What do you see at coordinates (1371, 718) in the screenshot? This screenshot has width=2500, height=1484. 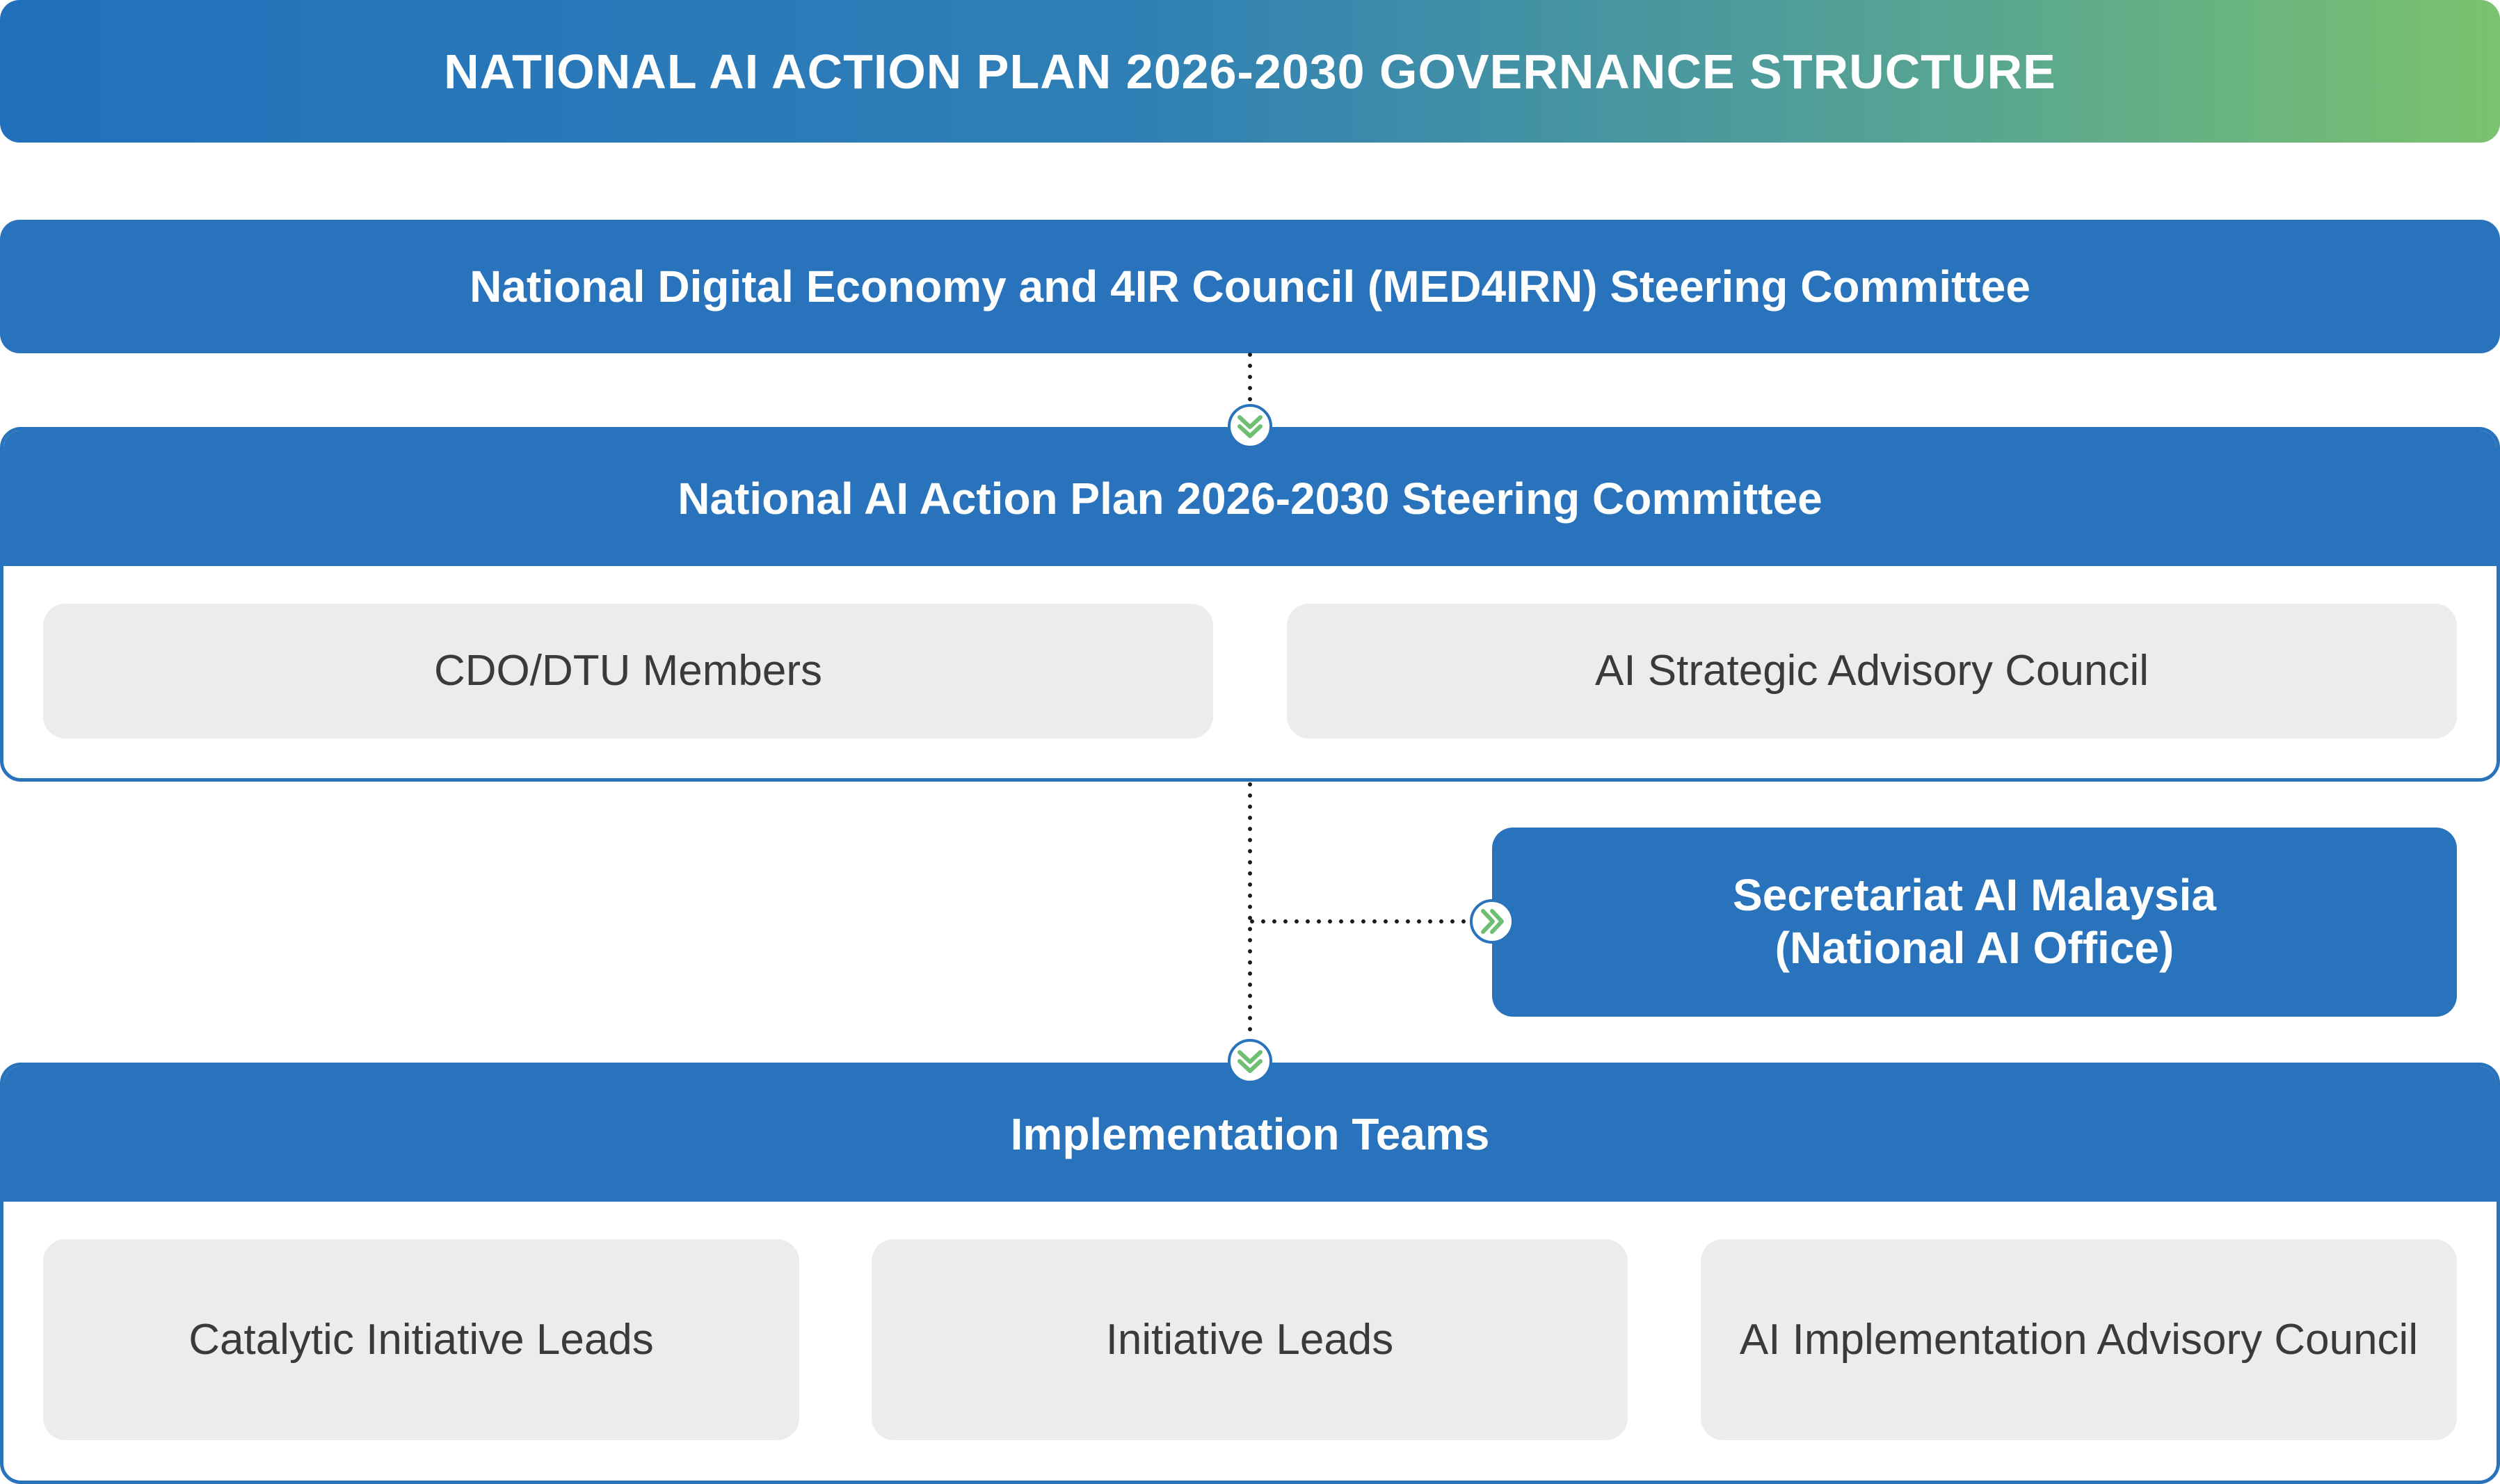 I see `connector-layer` at bounding box center [1371, 718].